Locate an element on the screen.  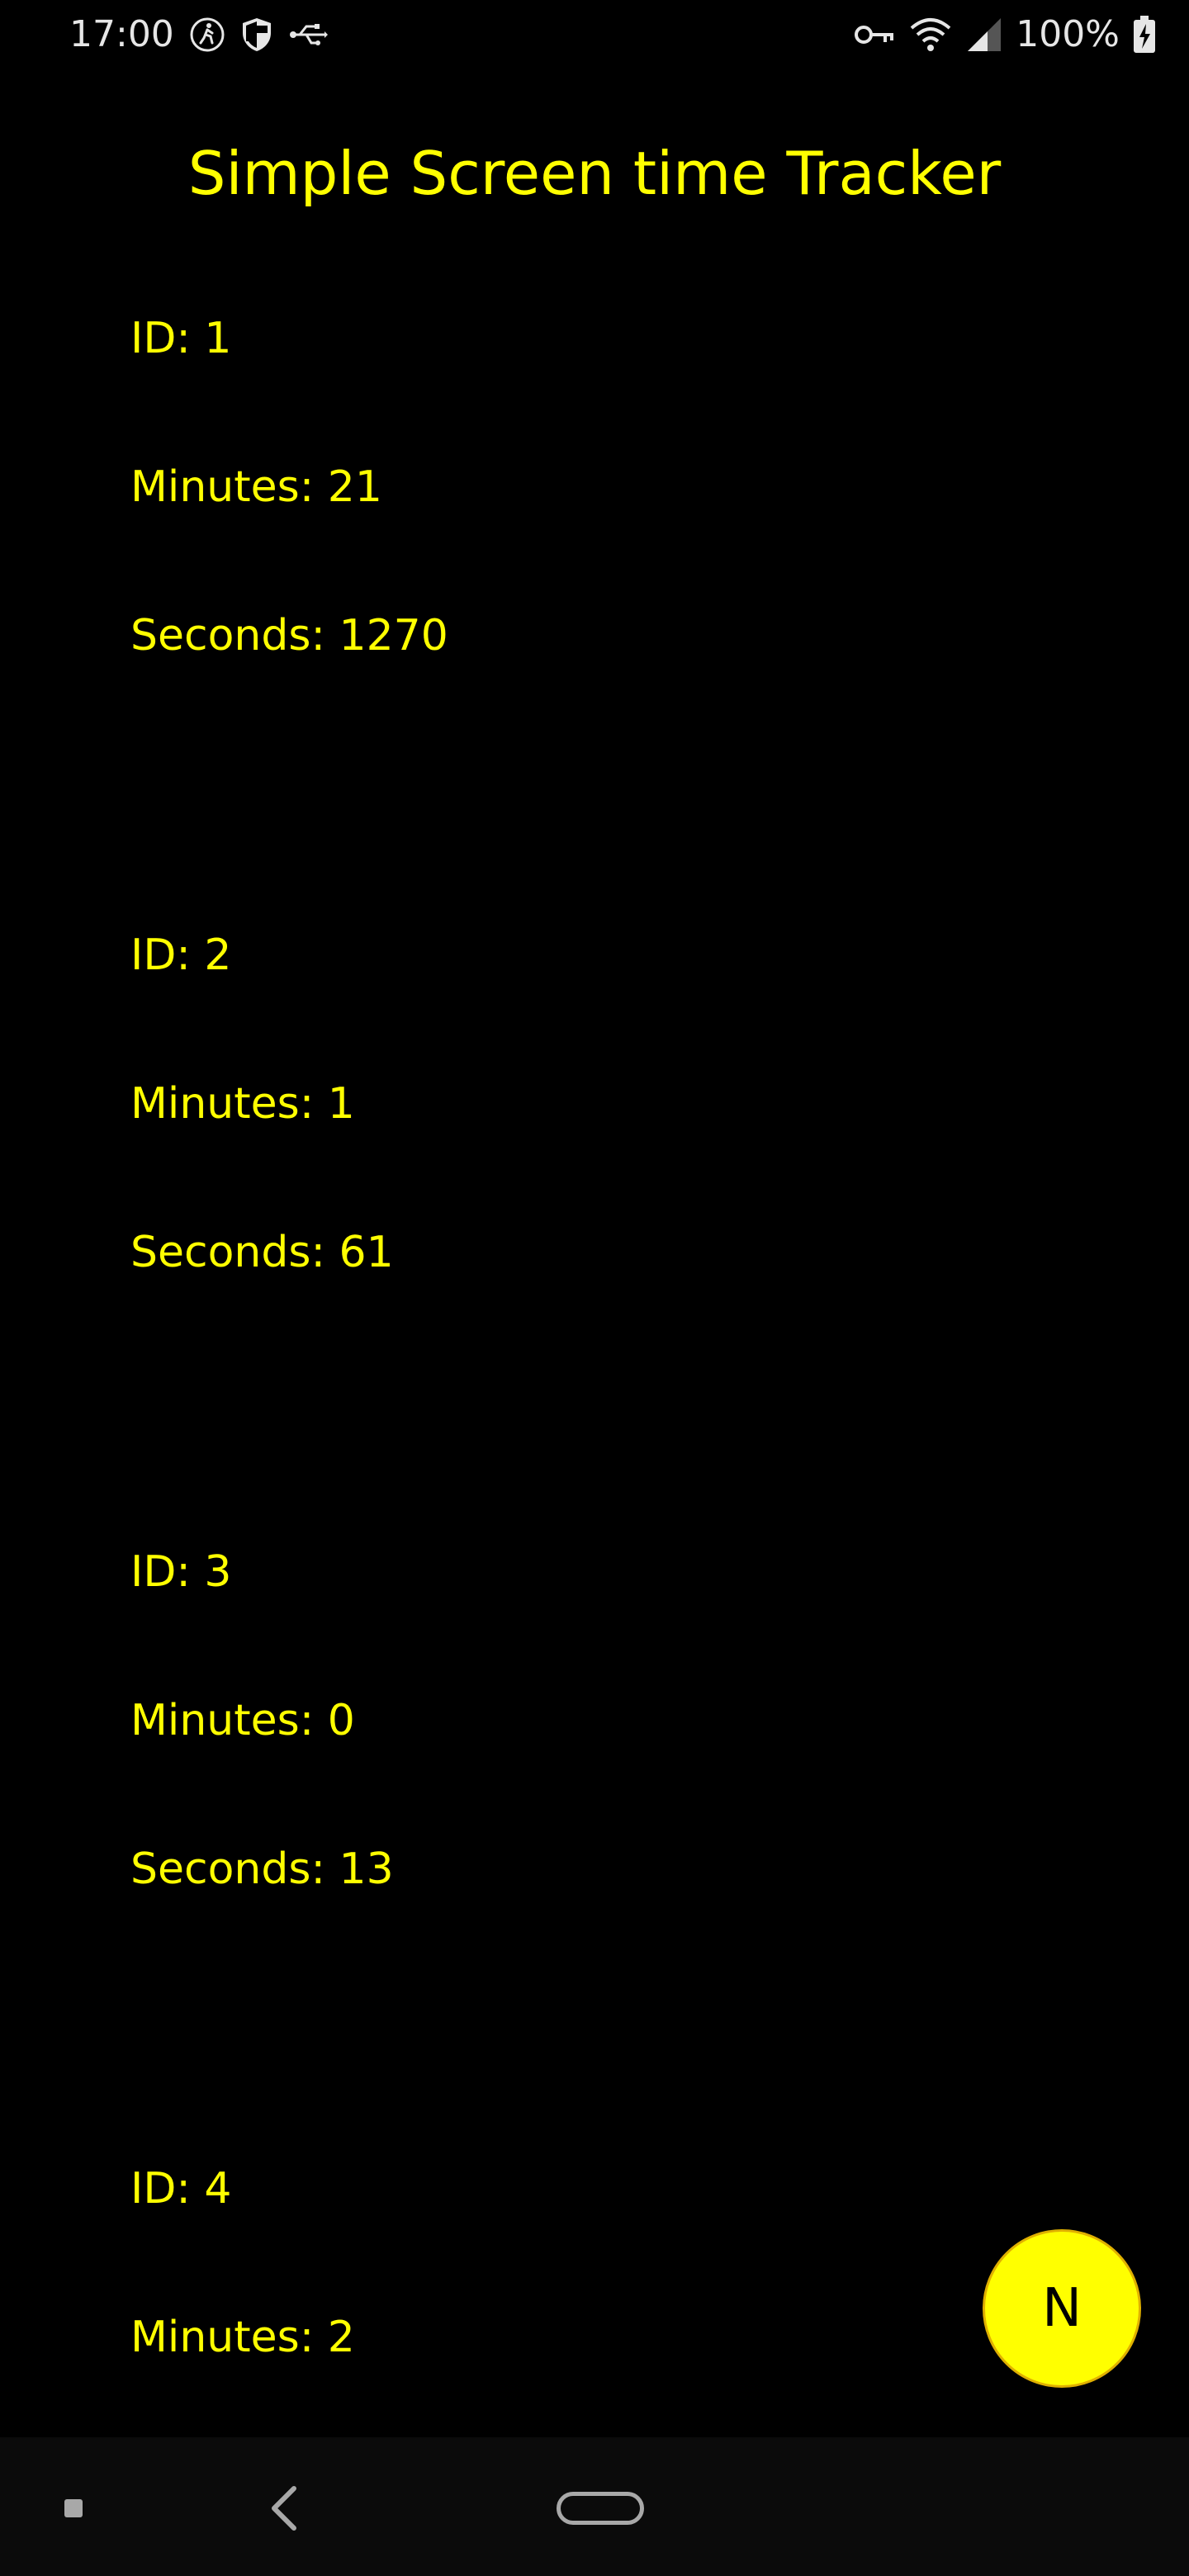
record-id: ID: 3 is located at coordinates (181, 1572).